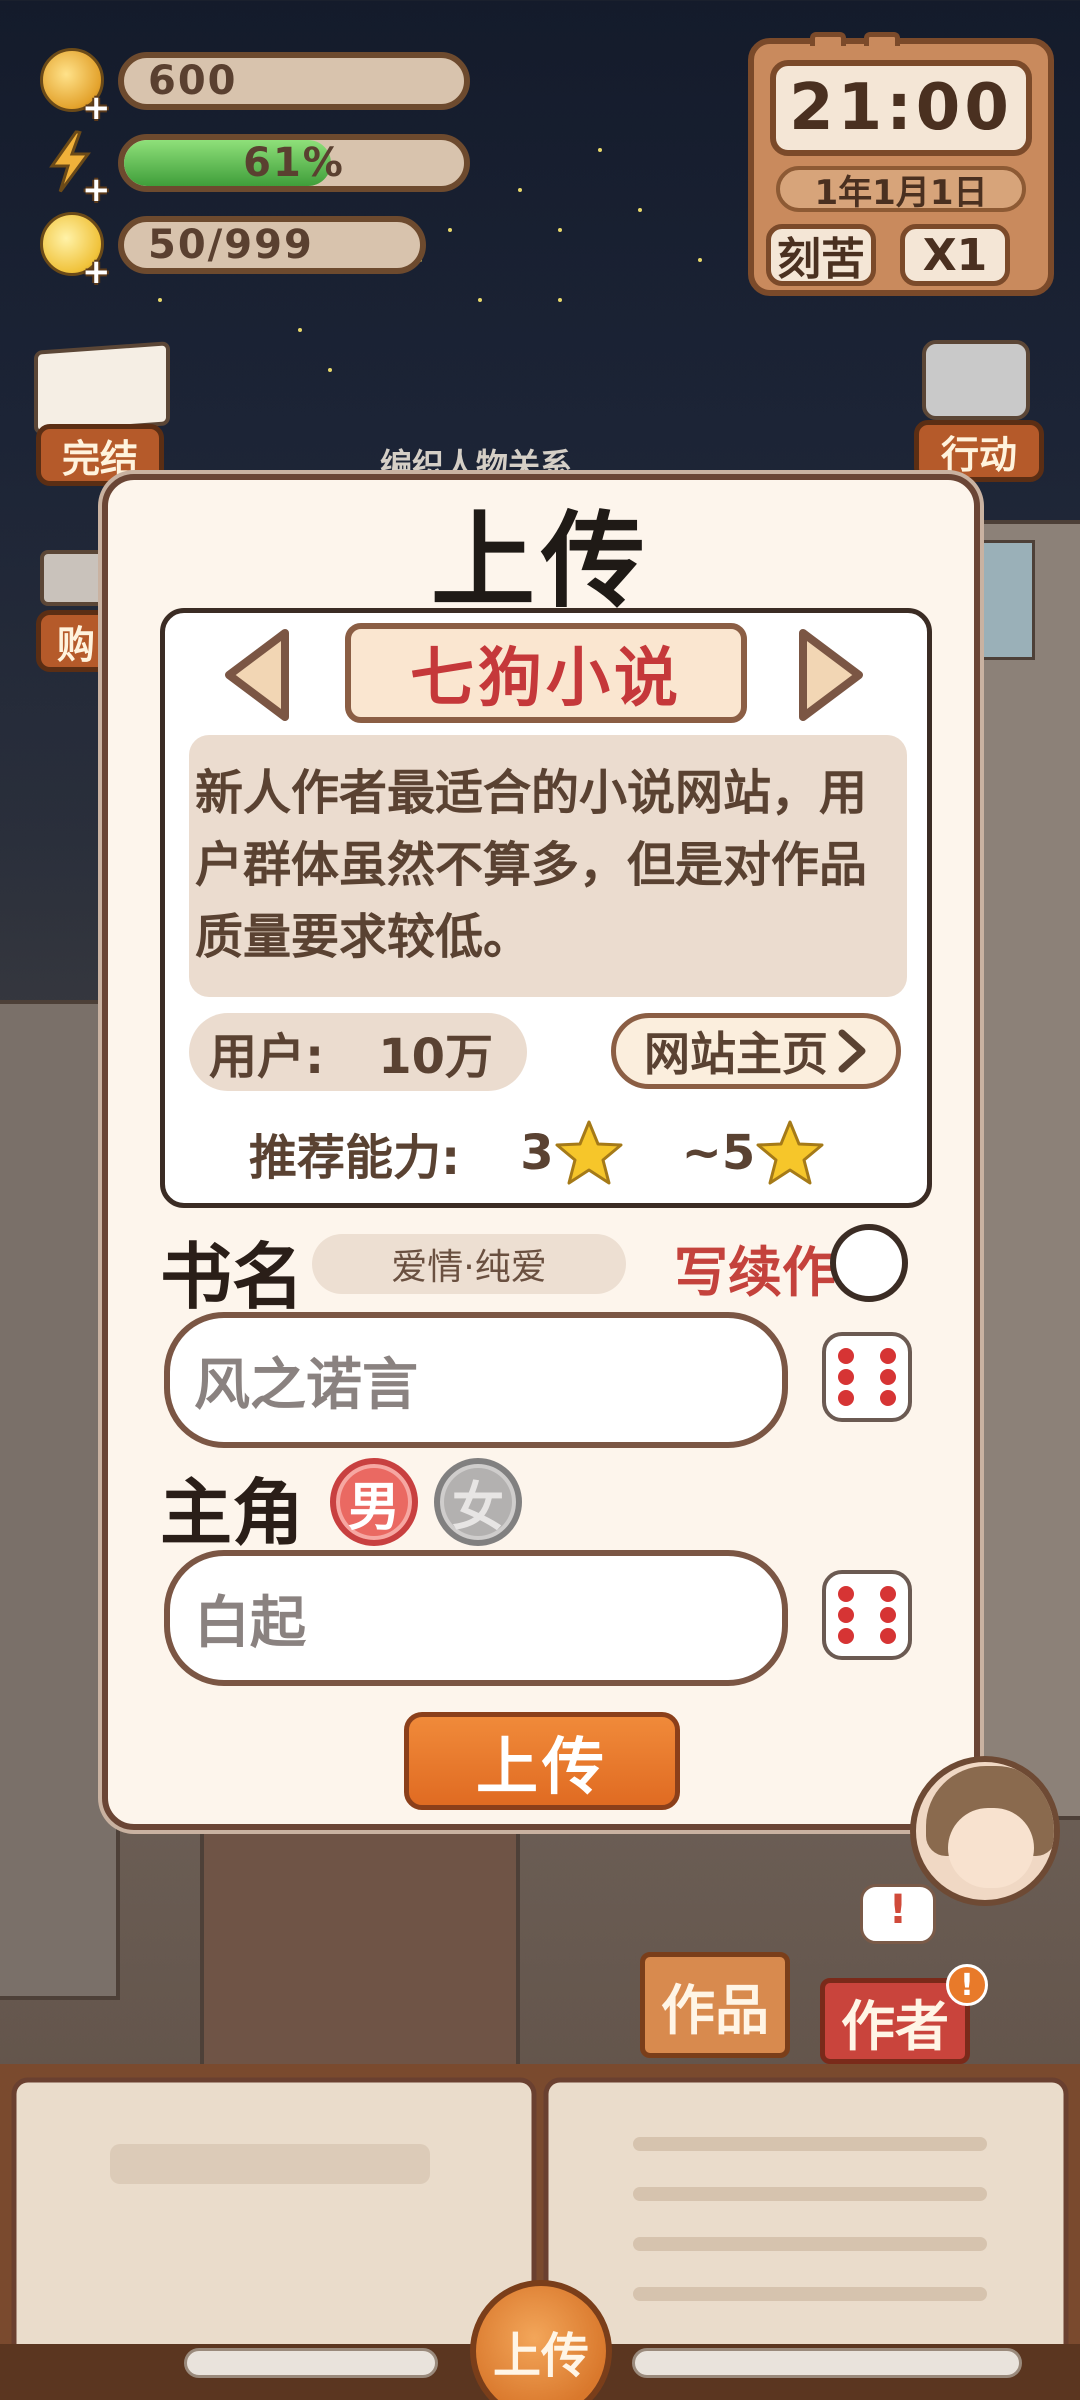 Image resolution: width=1080 pixels, height=2400 pixels. I want to click on gender-female-button: 女, so click(478, 1502).